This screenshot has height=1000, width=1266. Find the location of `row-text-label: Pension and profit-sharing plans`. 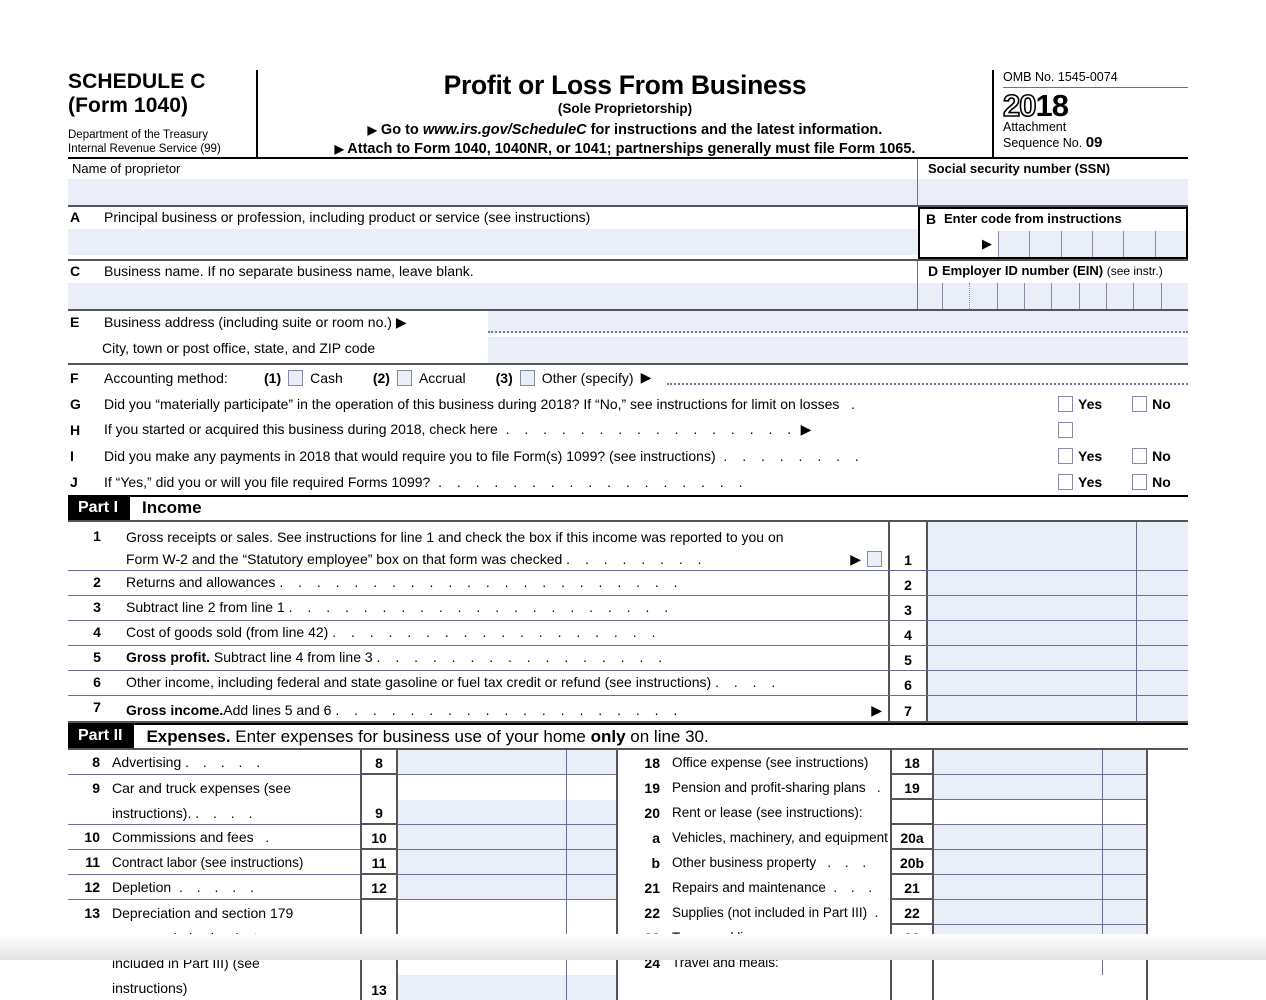

row-text-label: Pension and profit-sharing plans is located at coordinates (769, 788).